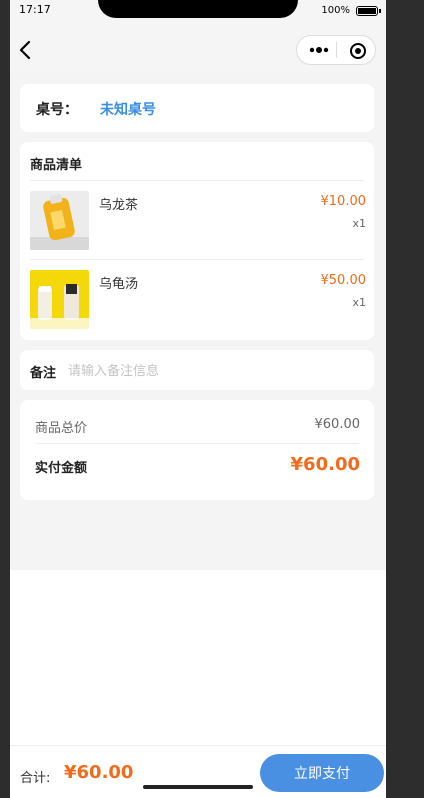  What do you see at coordinates (213, 371) in the screenshot?
I see `remark-input` at bounding box center [213, 371].